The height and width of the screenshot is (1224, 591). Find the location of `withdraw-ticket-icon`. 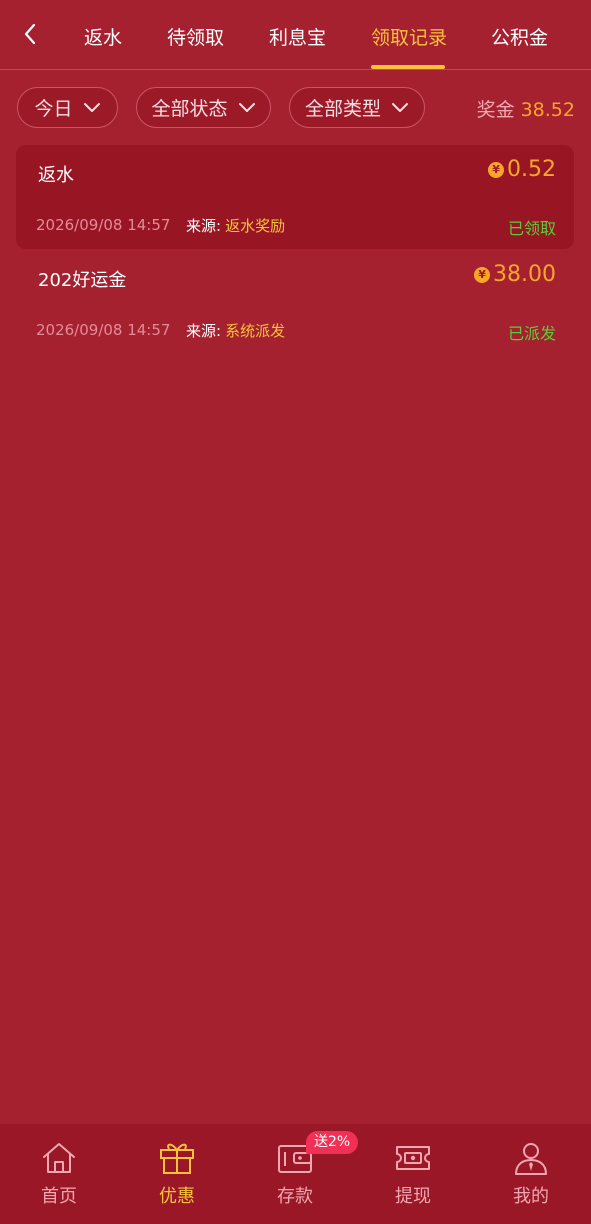

withdraw-ticket-icon is located at coordinates (413, 1158).